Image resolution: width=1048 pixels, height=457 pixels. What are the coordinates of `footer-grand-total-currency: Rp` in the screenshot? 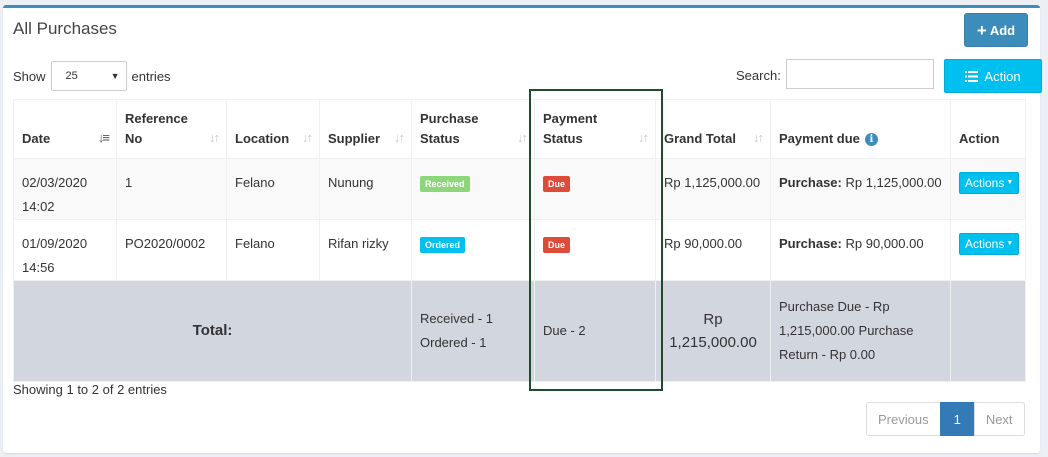 It's located at (713, 319).